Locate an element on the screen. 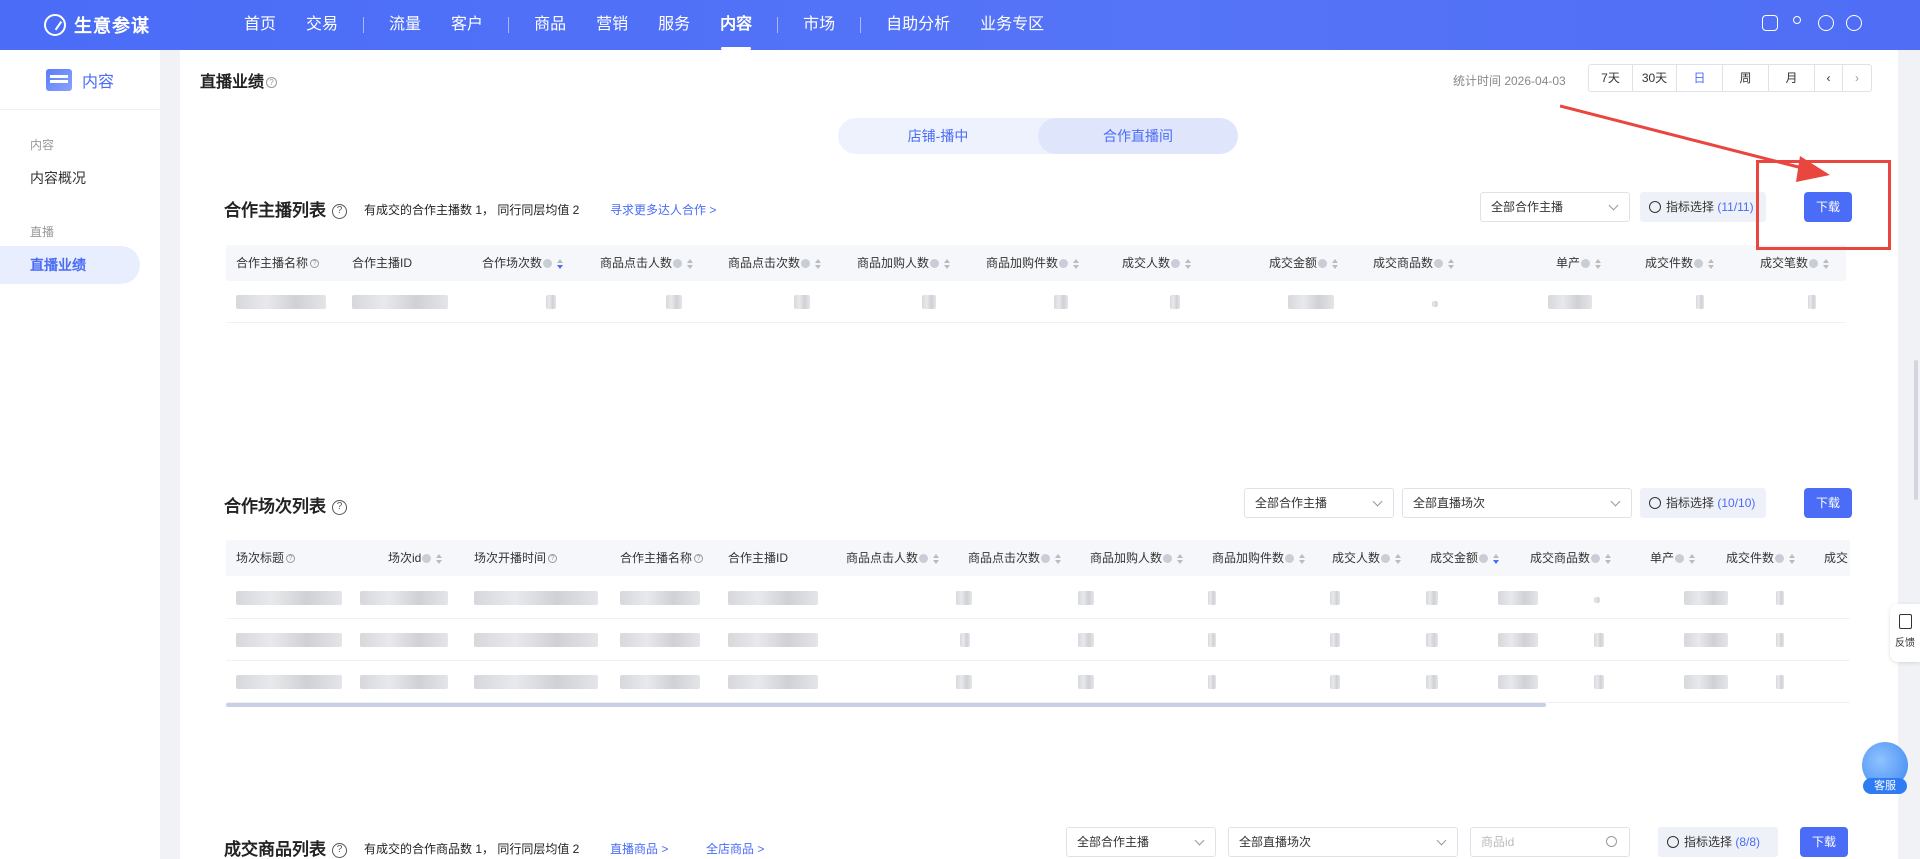 The height and width of the screenshot is (859, 1920). nav-item-service: 服务 is located at coordinates (674, 25).